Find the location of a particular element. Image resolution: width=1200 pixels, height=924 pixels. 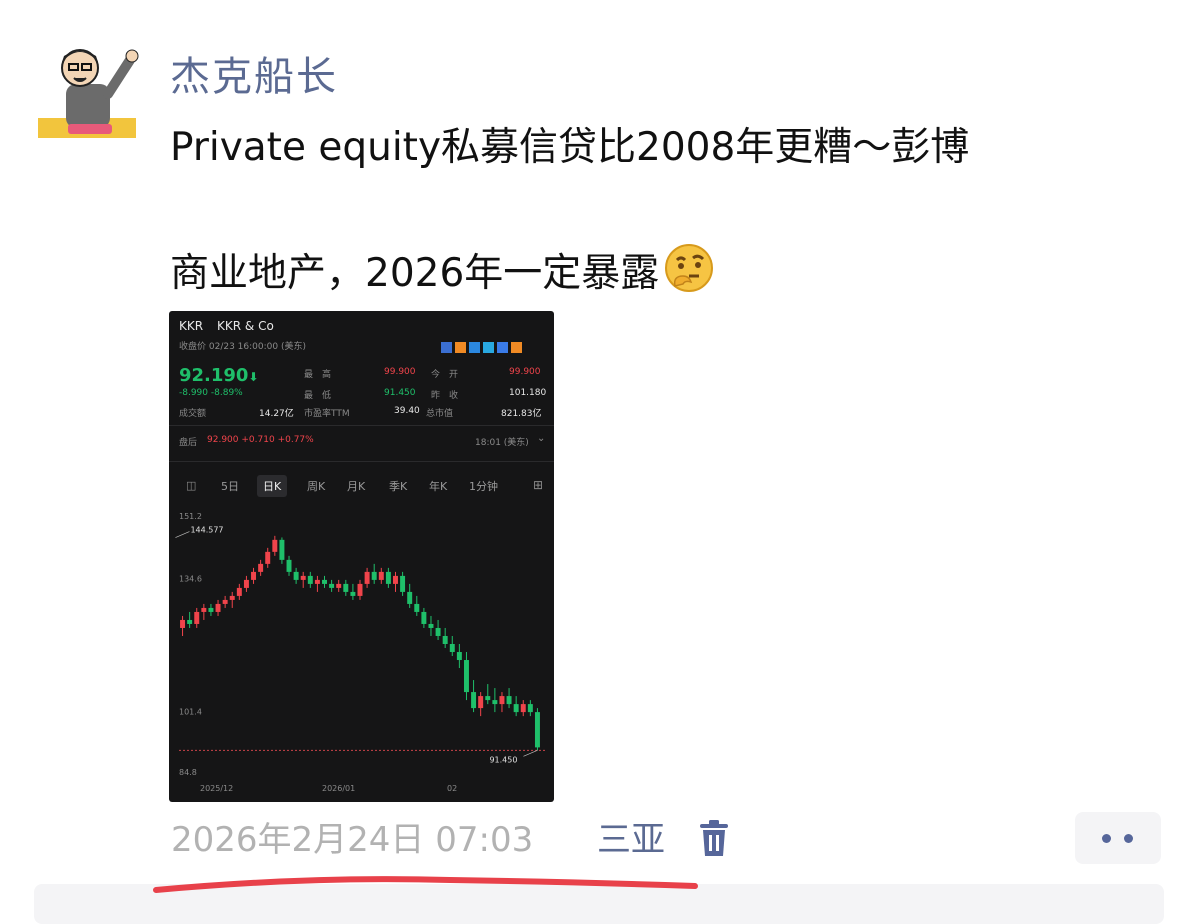

post-text-line2-text: 商业地产，2026年一定暴露 is located at coordinates (415, 273).